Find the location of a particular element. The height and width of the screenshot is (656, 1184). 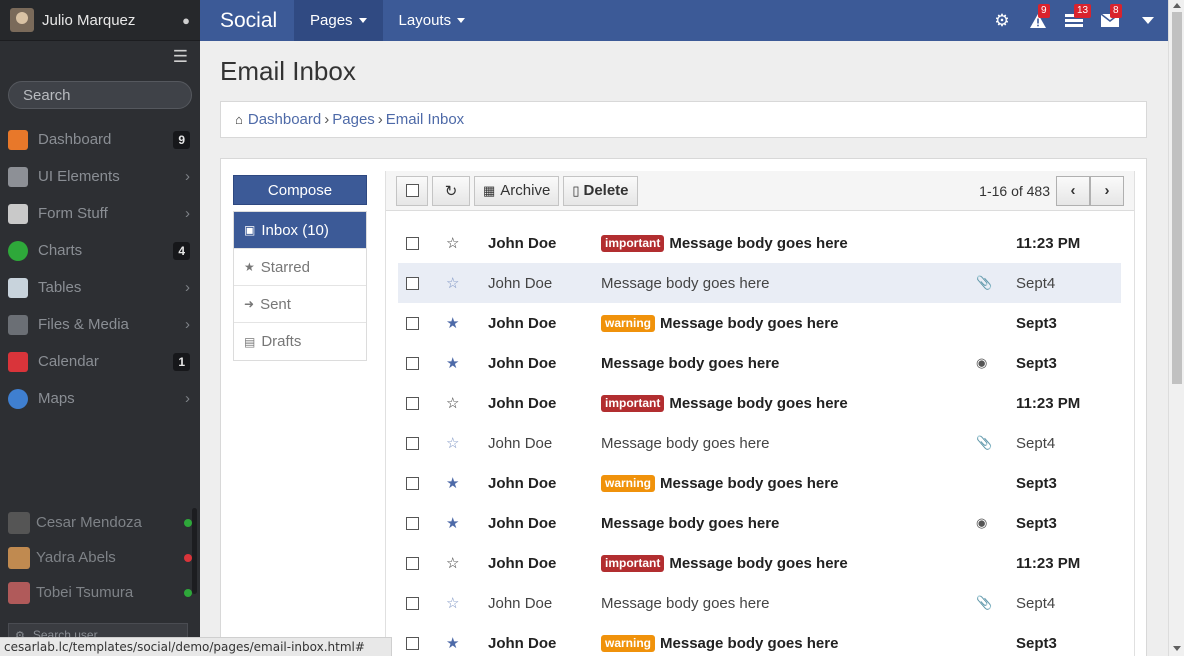

prev-page-button: ‹ is located at coordinates (1073, 190).